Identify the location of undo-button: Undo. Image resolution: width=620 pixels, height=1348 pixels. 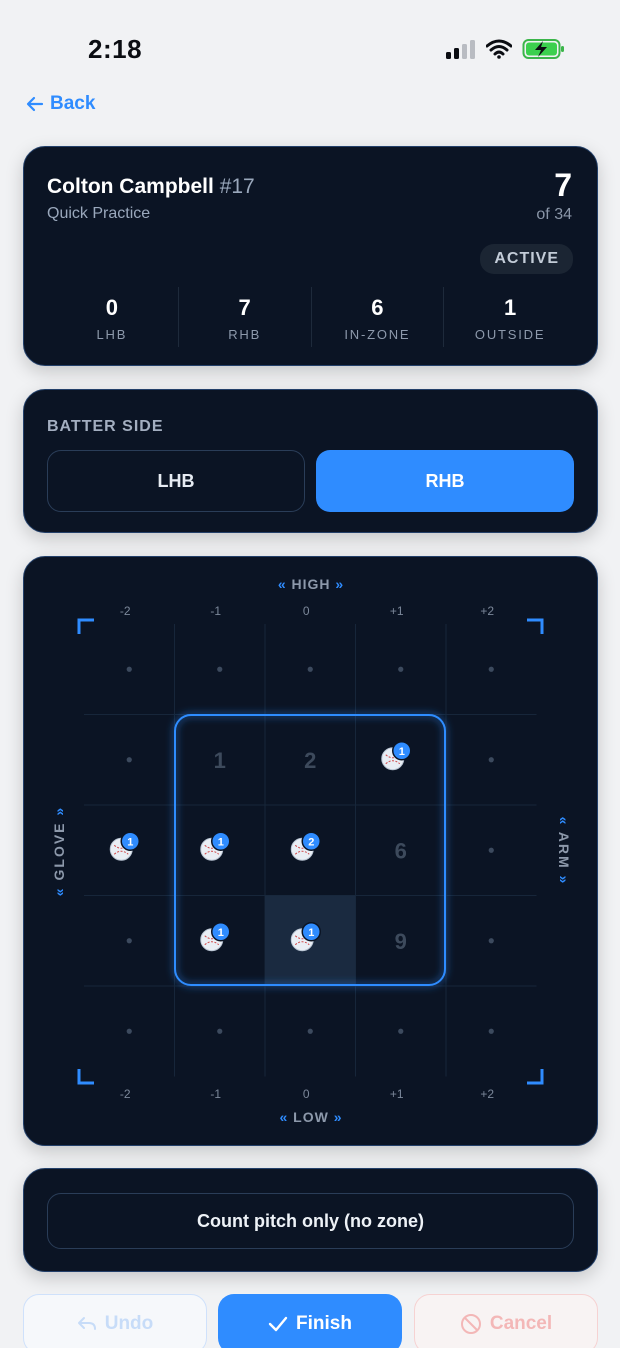
(115, 1321).